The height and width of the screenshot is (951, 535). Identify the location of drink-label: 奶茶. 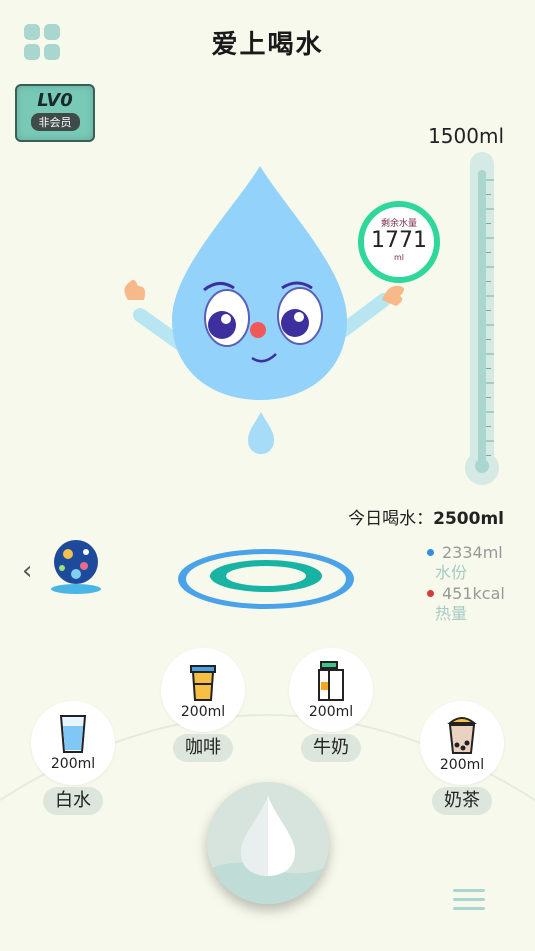
(462, 801).